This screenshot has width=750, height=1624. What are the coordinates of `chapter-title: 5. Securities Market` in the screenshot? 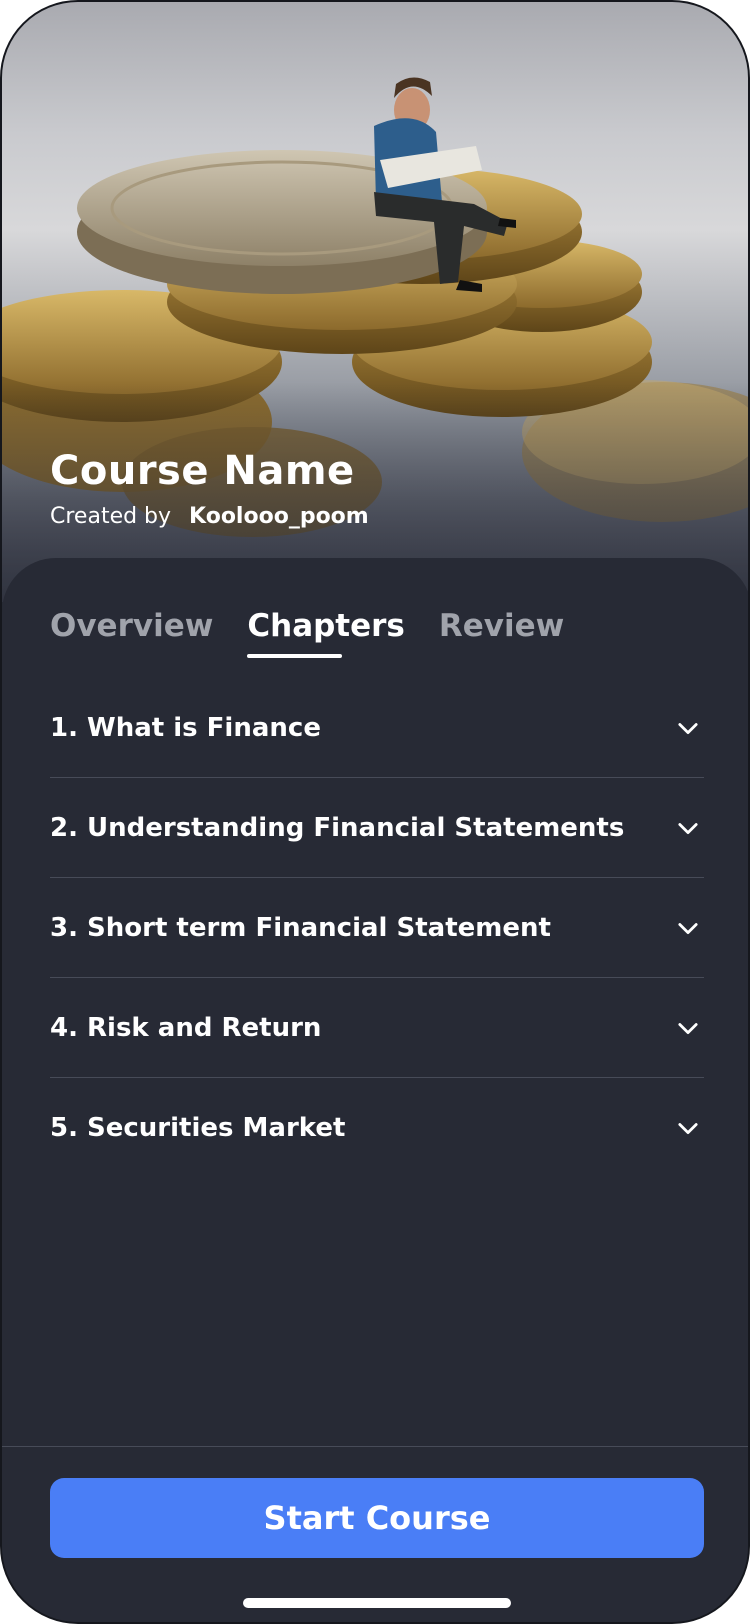 It's located at (198, 1128).